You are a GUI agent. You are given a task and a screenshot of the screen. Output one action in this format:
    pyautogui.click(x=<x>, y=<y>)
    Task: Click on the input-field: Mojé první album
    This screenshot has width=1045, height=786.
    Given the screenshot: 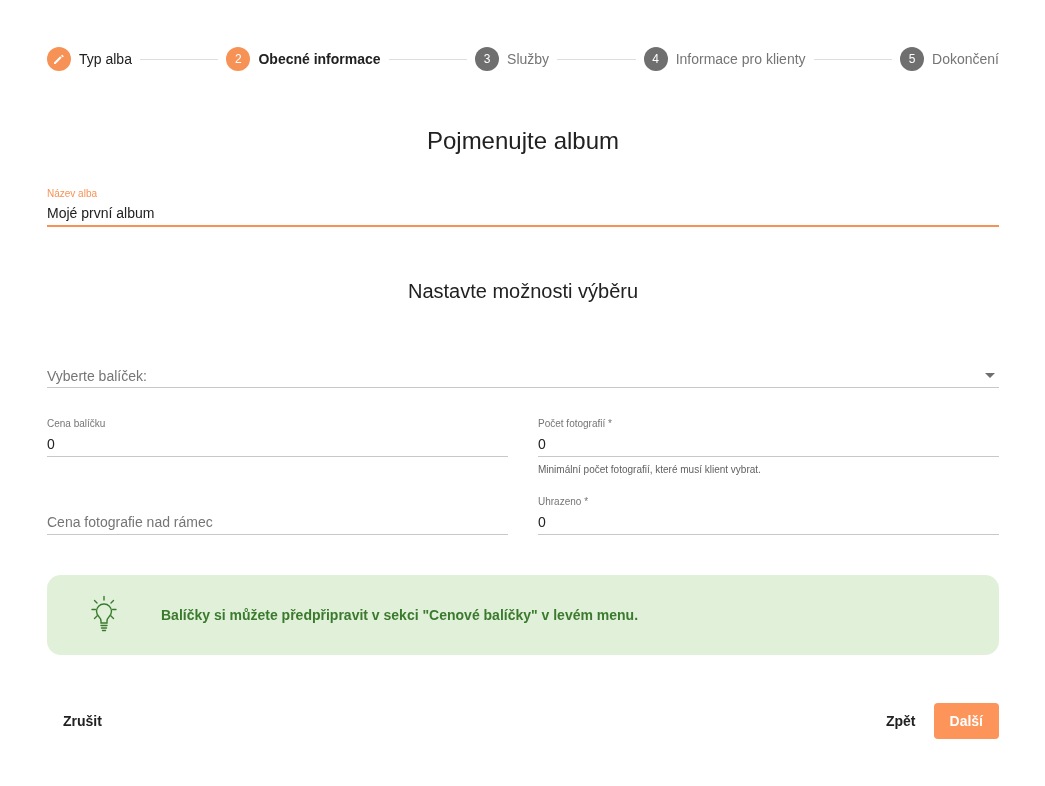 What is the action you would take?
    pyautogui.click(x=523, y=214)
    